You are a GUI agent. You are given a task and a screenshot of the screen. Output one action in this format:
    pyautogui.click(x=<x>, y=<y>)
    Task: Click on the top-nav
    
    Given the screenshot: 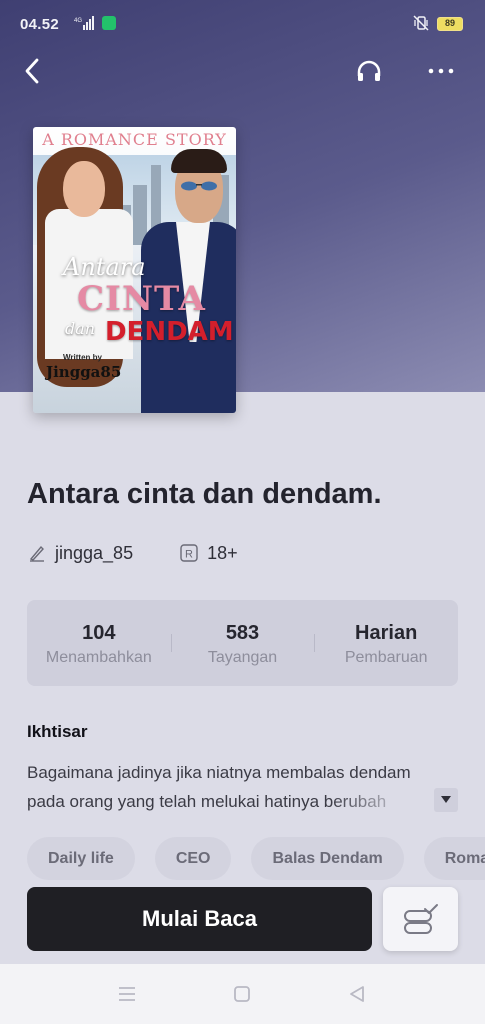 What is the action you would take?
    pyautogui.click(x=242, y=70)
    